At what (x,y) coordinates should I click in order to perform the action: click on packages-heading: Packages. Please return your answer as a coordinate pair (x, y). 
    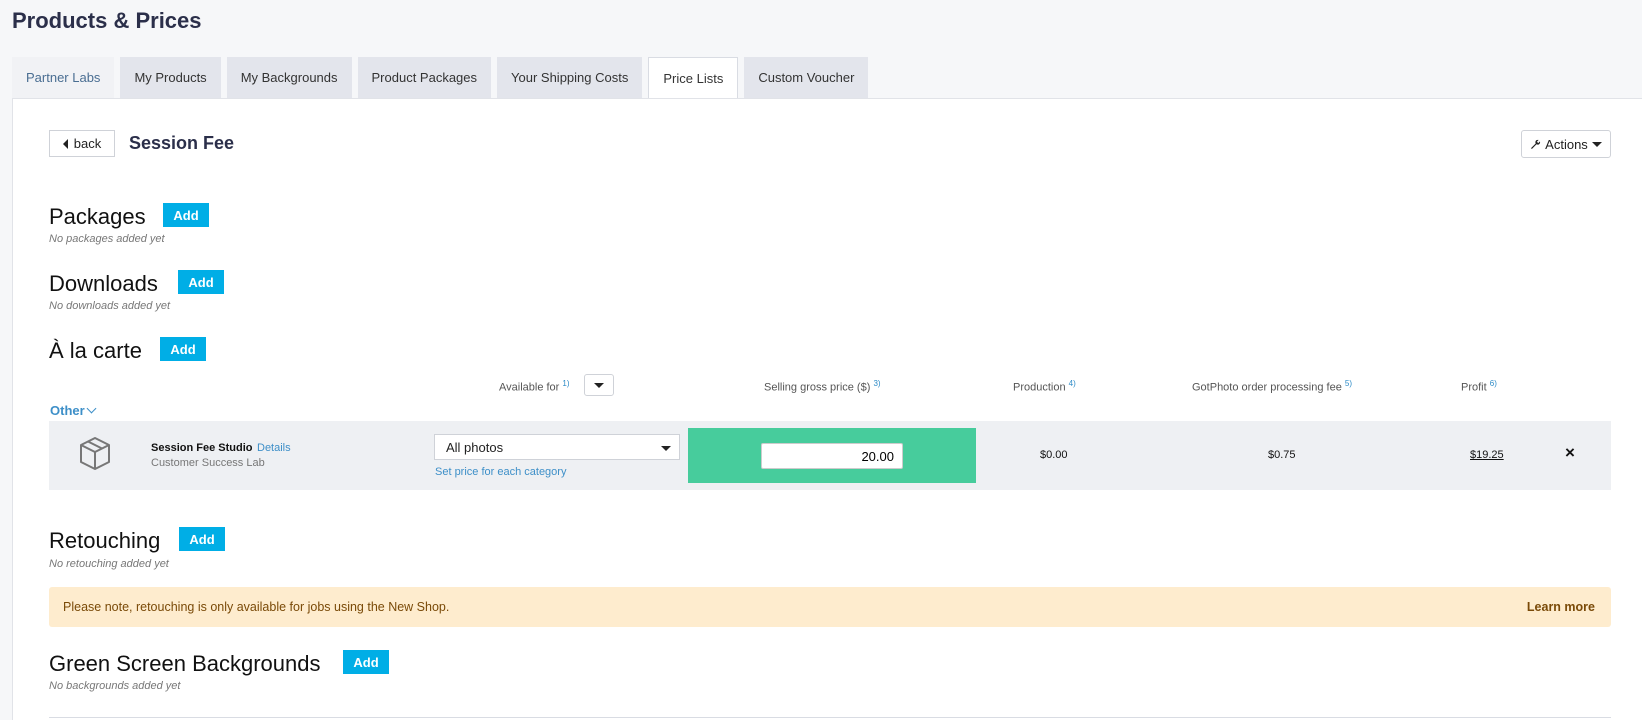
    Looking at the image, I should click on (97, 216).